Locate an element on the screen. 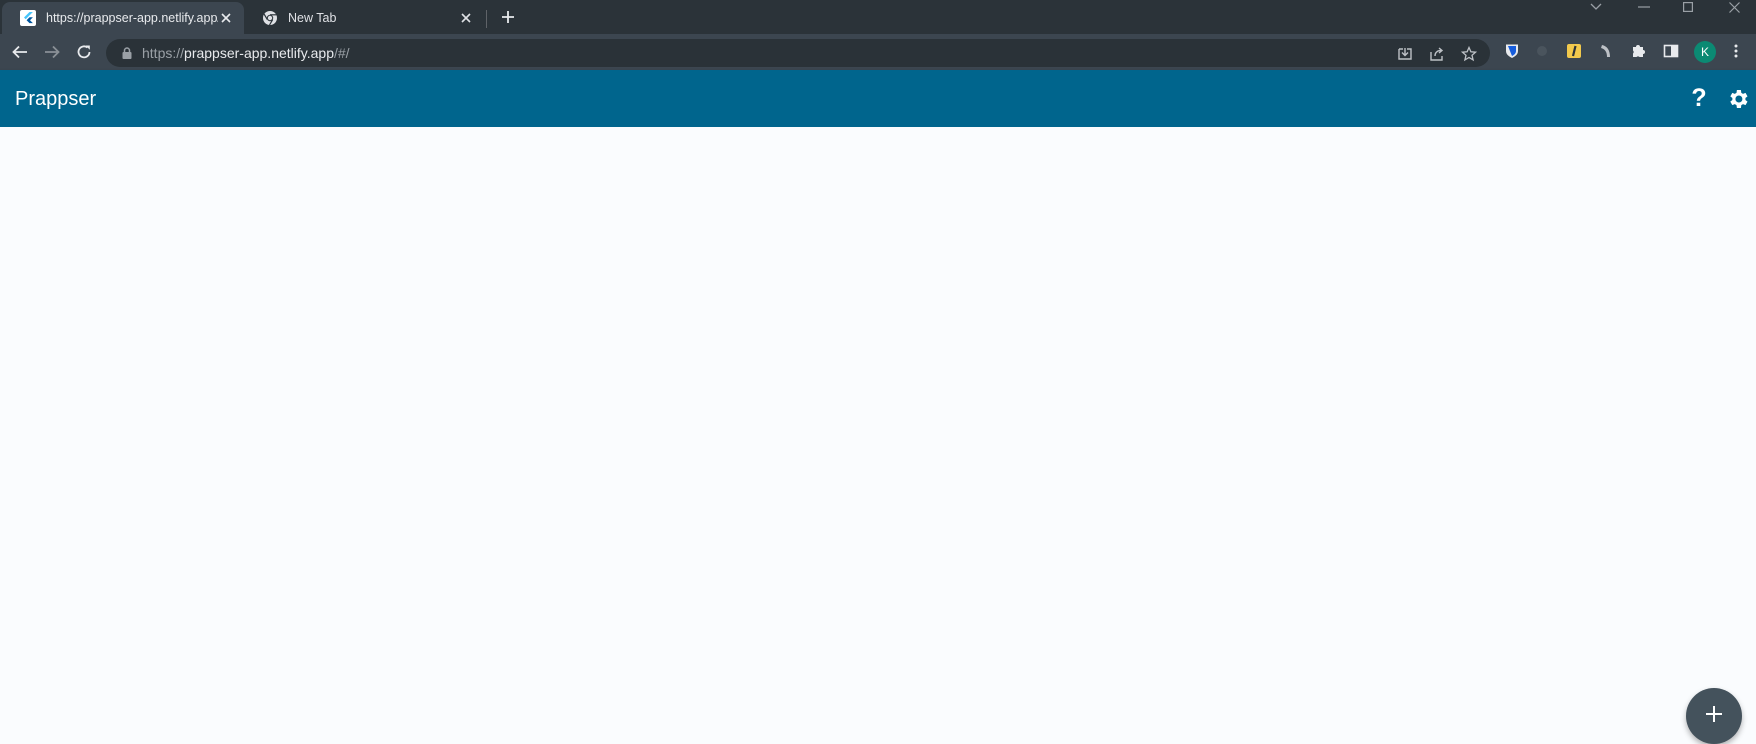  share-icon is located at coordinates (1437, 54).